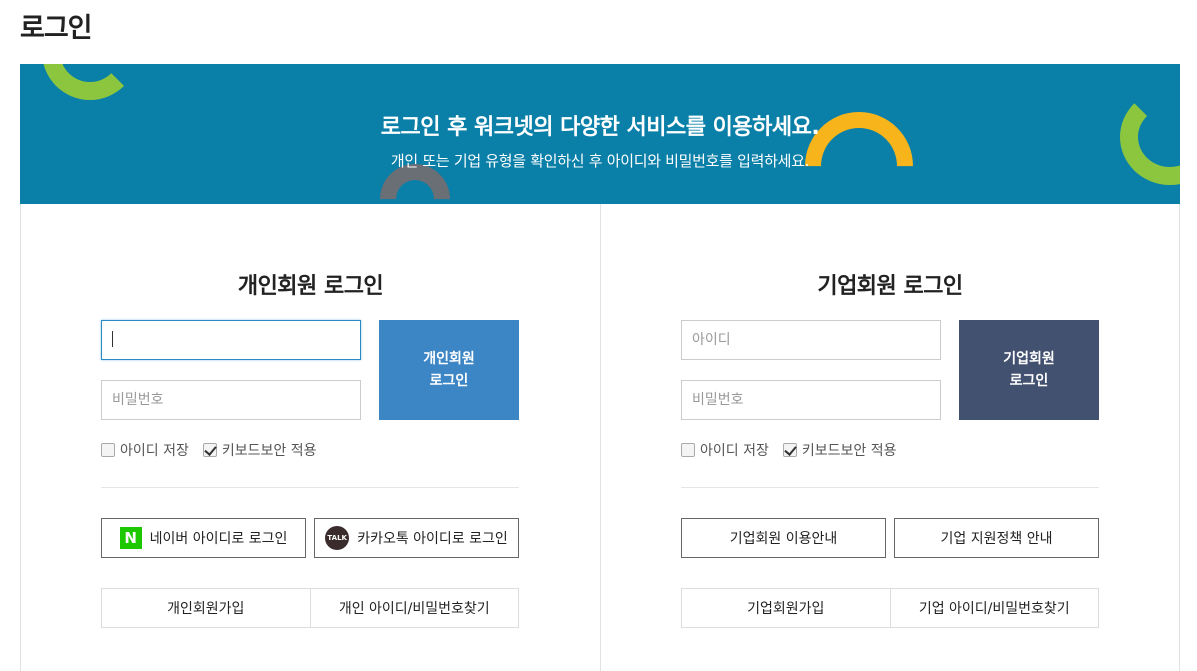  What do you see at coordinates (811, 400) in the screenshot?
I see `corporate-password-input: 비밀번호` at bounding box center [811, 400].